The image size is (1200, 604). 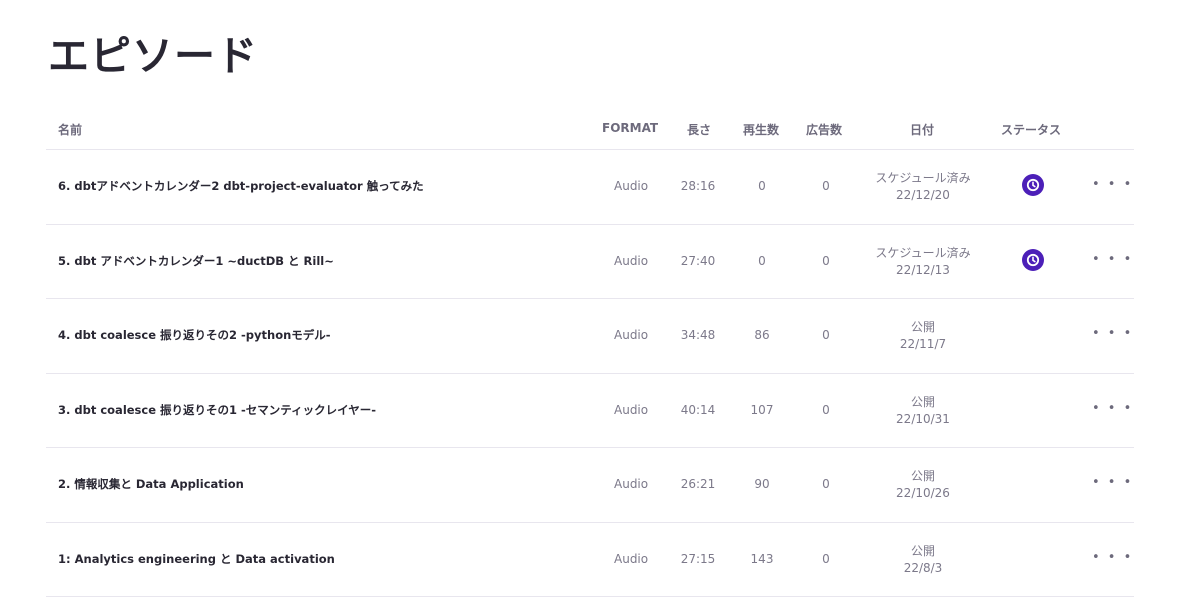 I want to click on column-header-plays: 再生数, so click(x=761, y=129).